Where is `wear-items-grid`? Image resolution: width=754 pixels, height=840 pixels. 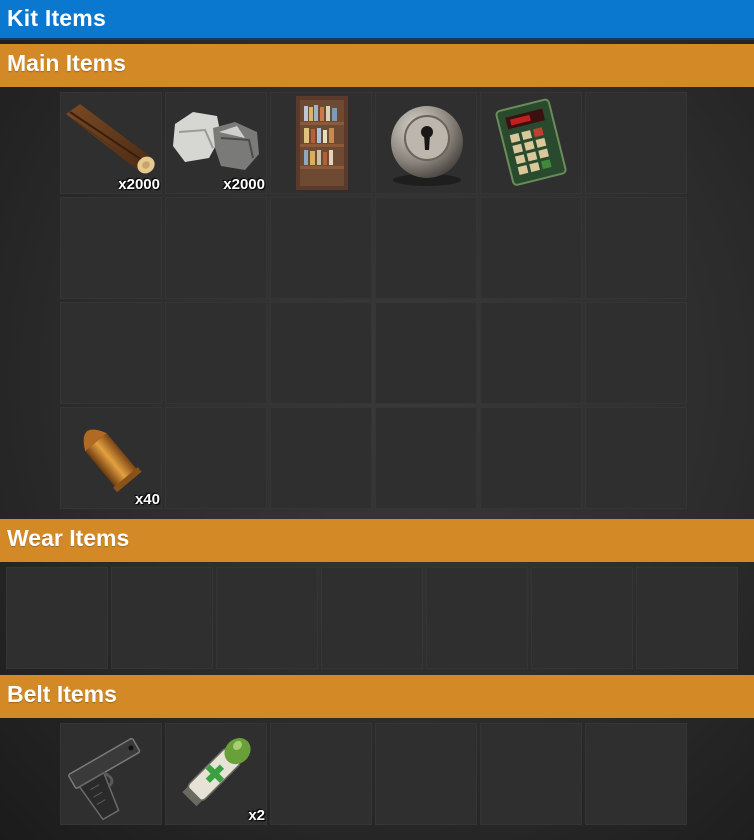
wear-items-grid is located at coordinates (372, 618).